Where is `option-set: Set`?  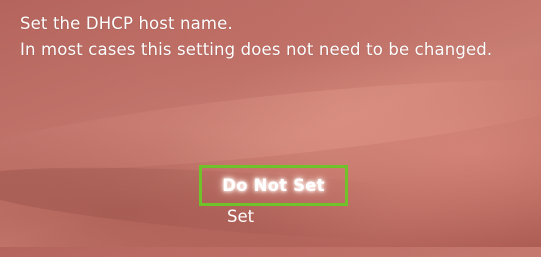
option-set: Set is located at coordinates (240, 216).